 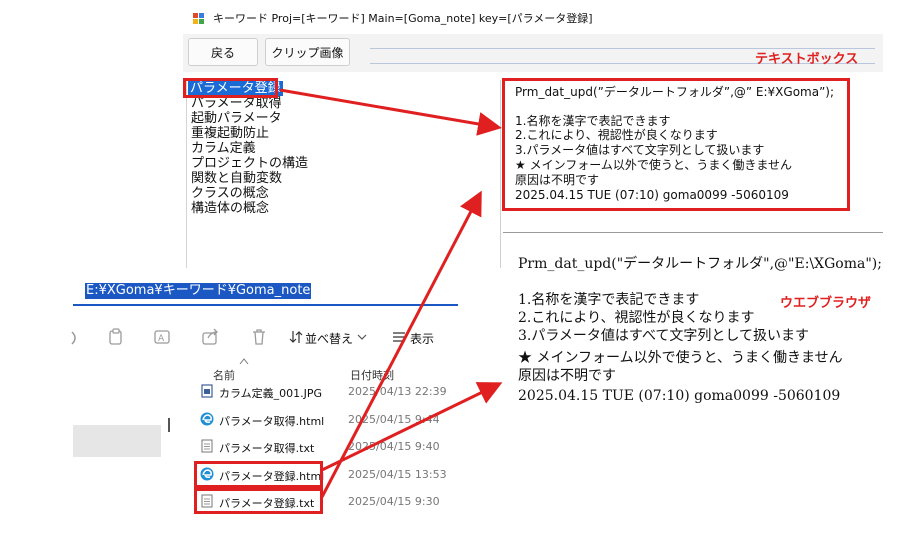 What do you see at coordinates (230, 208) in the screenshot?
I see `list-item: 構造体の概念` at bounding box center [230, 208].